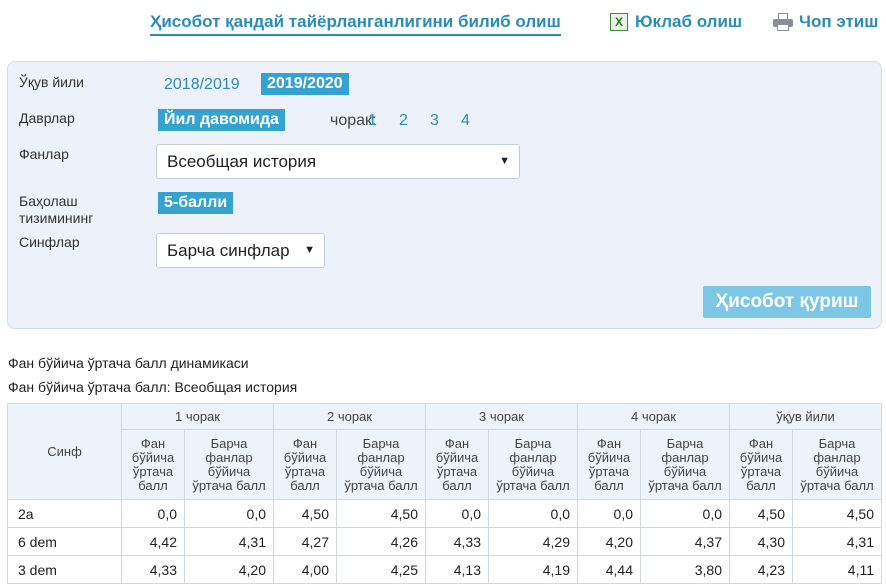 Image resolution: width=886 pixels, height=586 pixels. I want to click on value-cell: 4,29, so click(533, 541).